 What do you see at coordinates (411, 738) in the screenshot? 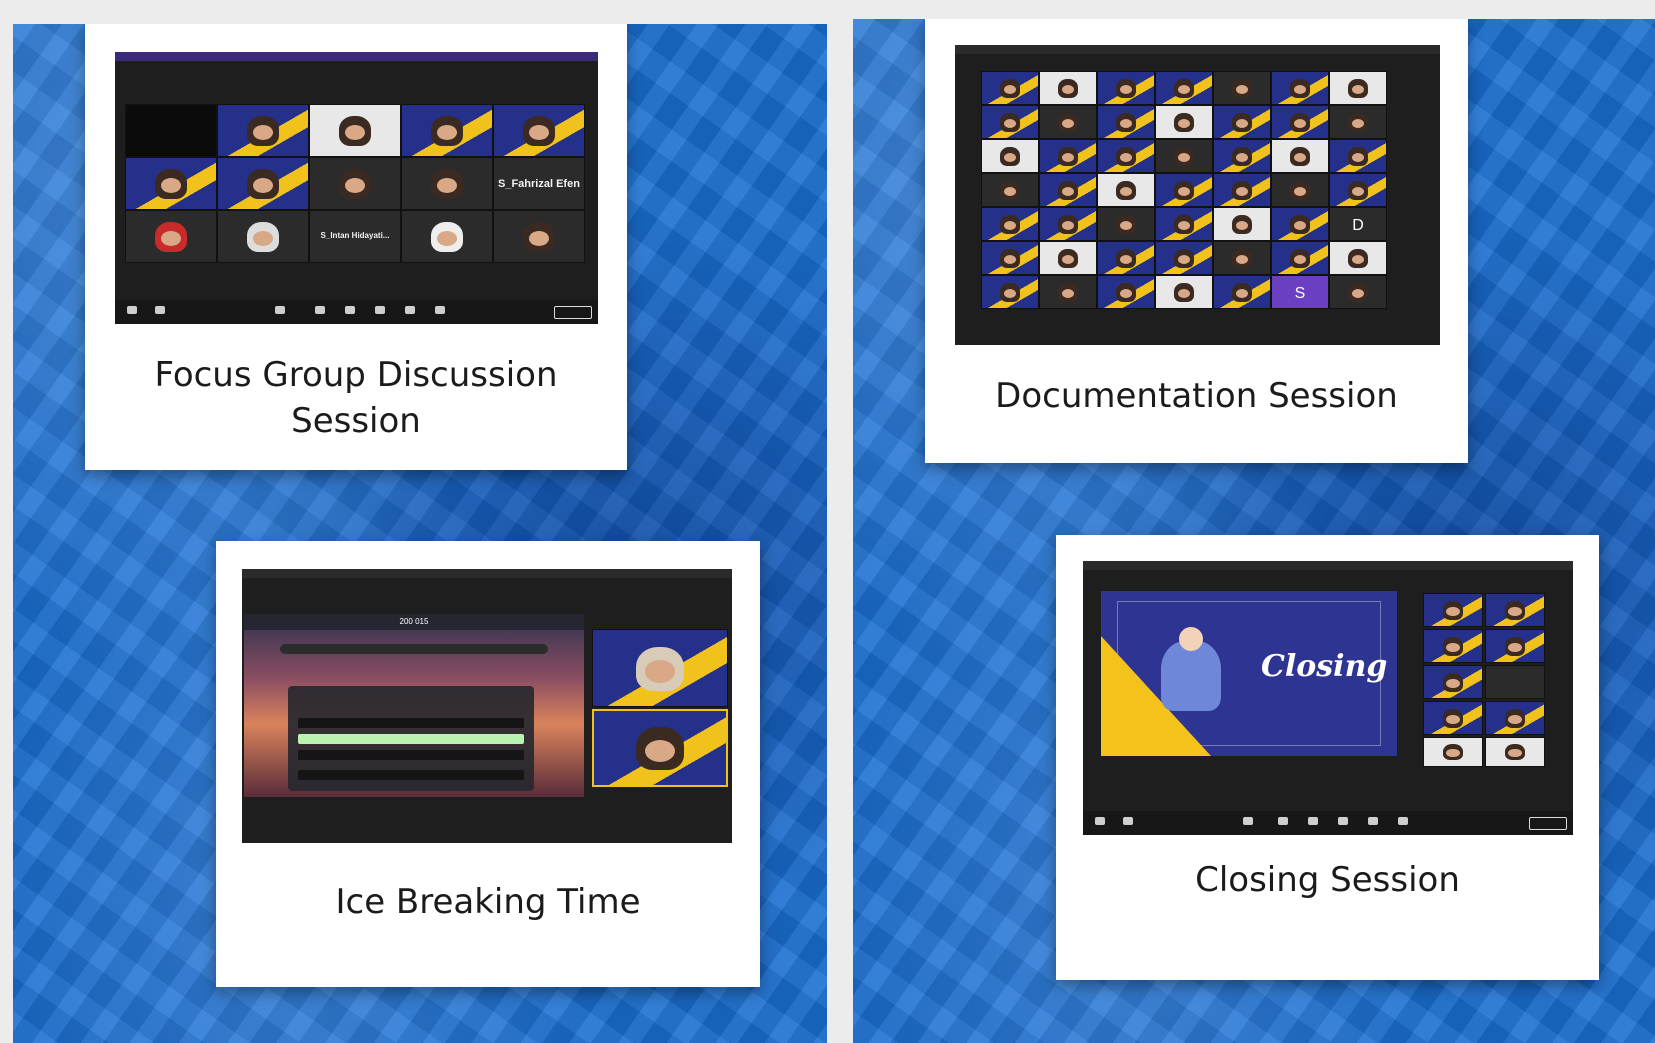
I see `leaderboard` at bounding box center [411, 738].